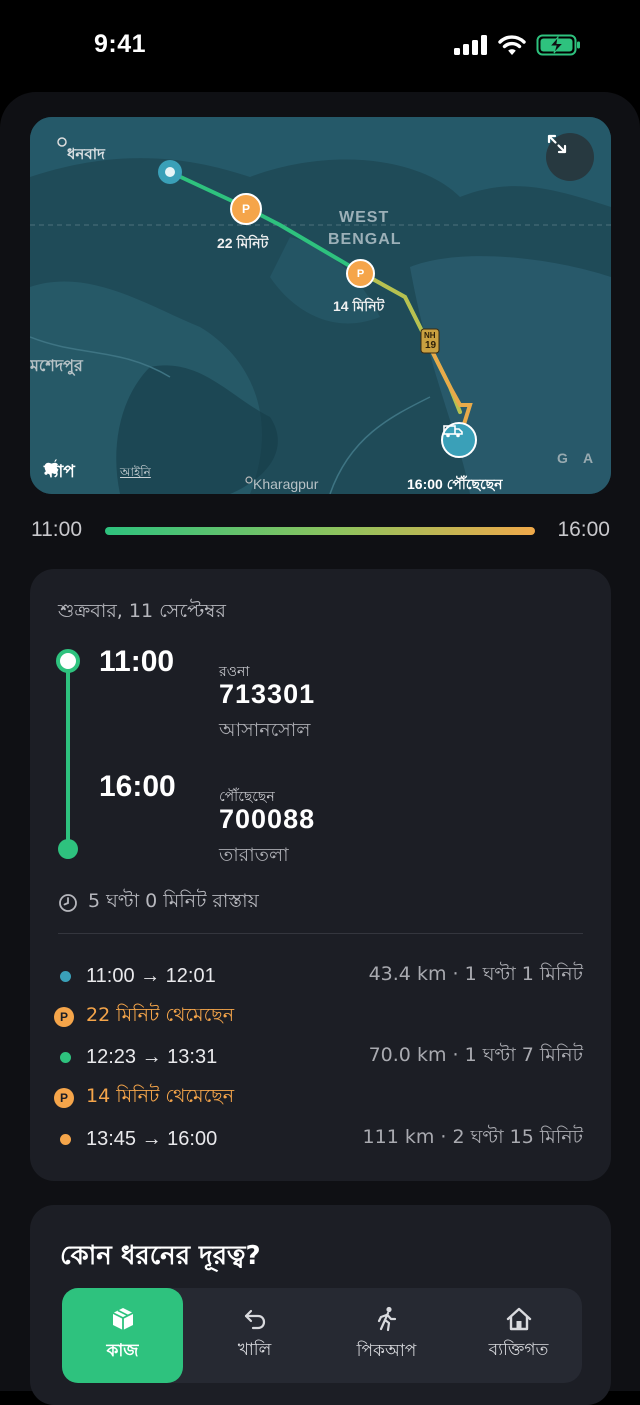  I want to click on map-place-dhanbad: ধনবাদ, so click(86, 154).